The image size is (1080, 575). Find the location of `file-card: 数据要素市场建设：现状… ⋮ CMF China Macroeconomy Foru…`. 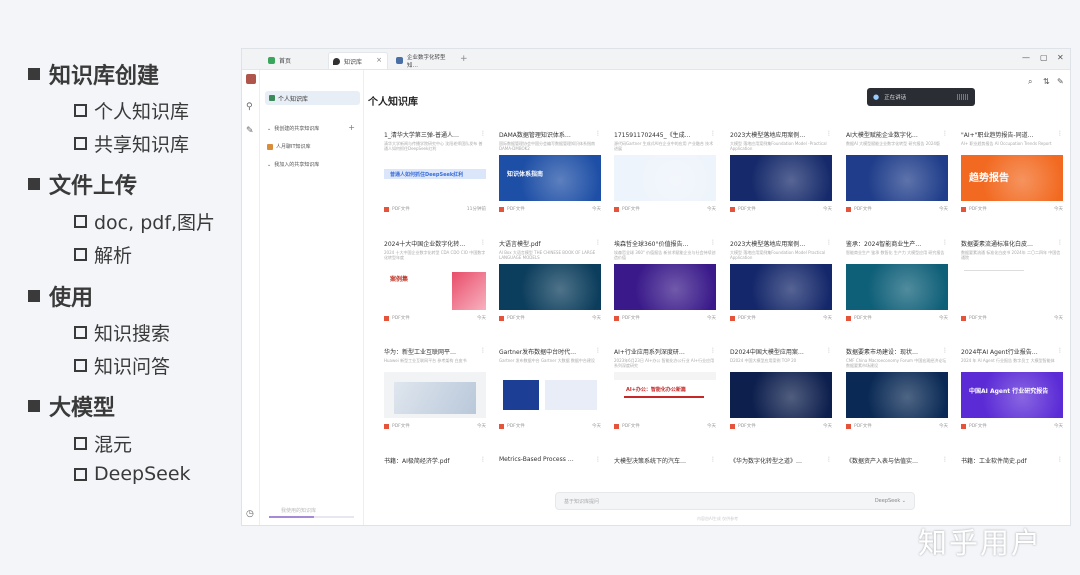

file-card: 数据要素市场建设：现状… ⋮ CMF China Macroeconomy Foru… is located at coordinates (897, 394).